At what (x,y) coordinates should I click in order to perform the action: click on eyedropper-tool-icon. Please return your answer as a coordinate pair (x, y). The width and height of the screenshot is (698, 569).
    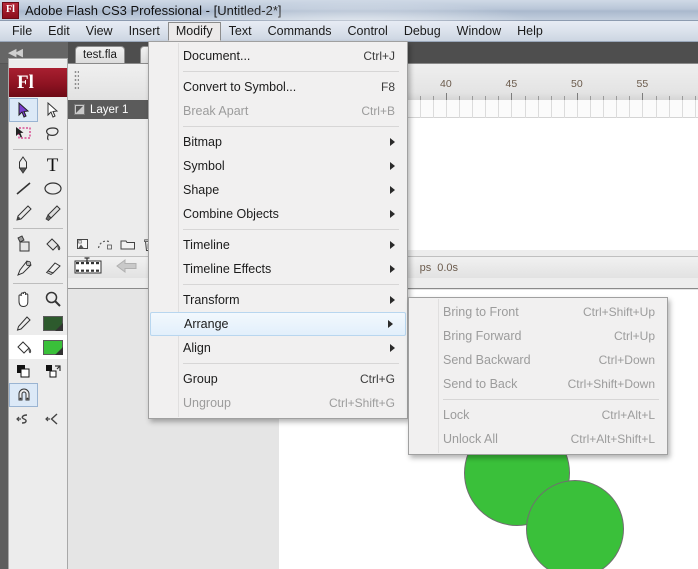
    Looking at the image, I should click on (23, 268).